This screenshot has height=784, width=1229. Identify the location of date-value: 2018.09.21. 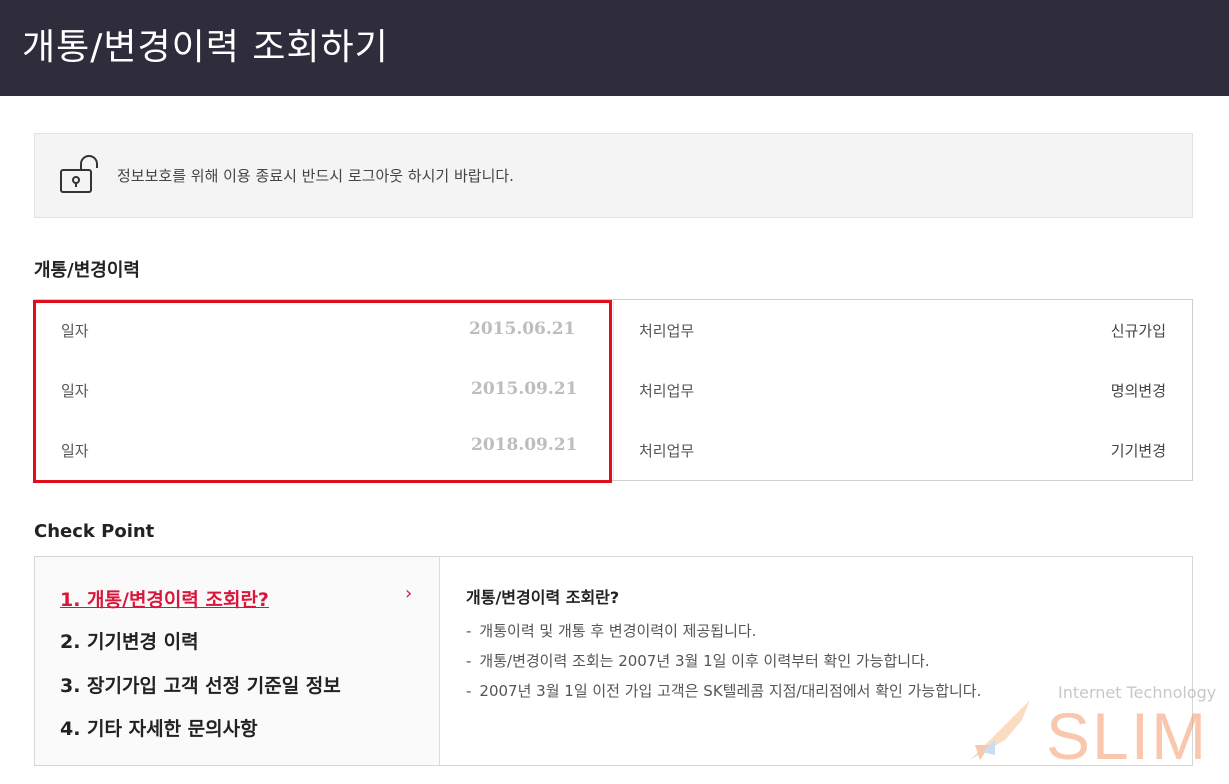
(524, 445).